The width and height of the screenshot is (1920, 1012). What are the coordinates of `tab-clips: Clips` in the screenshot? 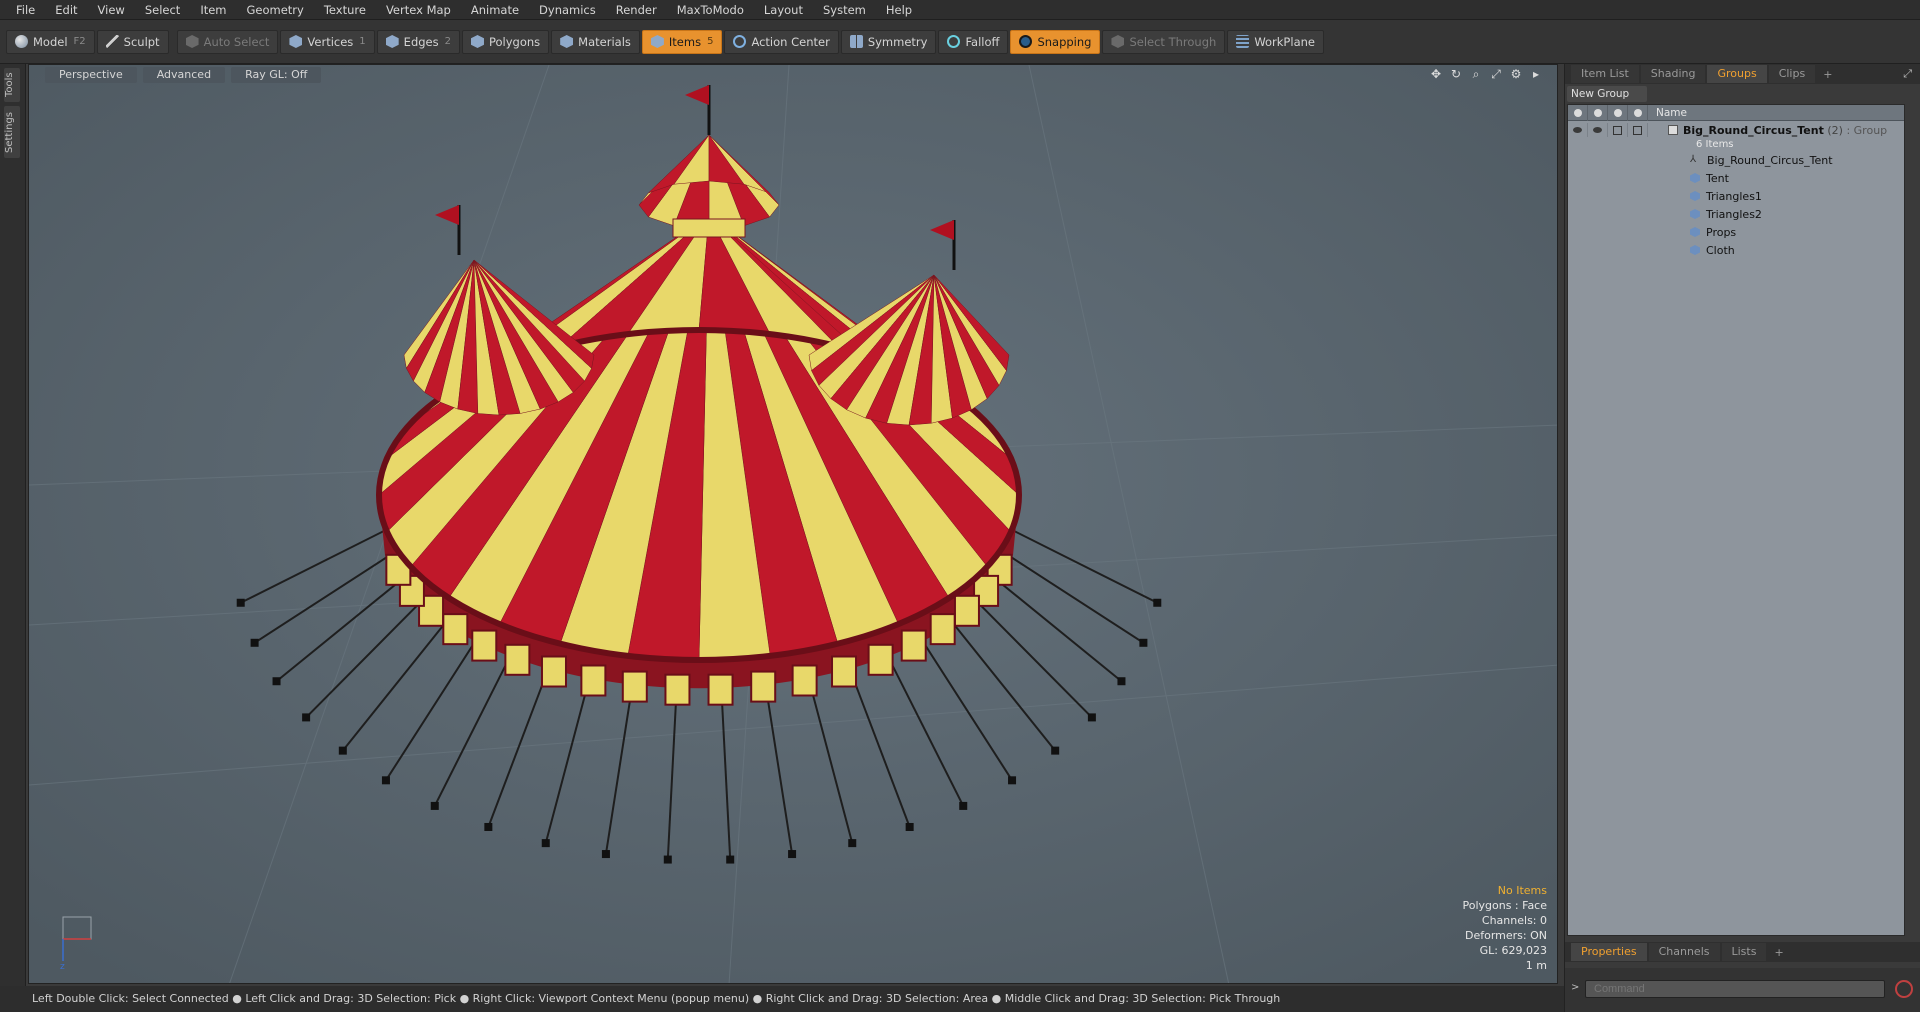 It's located at (1792, 74).